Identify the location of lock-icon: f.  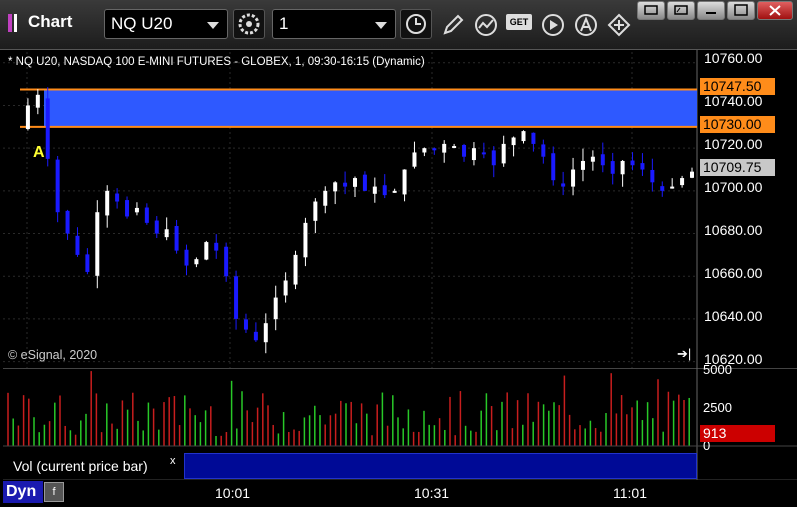
(54, 492).